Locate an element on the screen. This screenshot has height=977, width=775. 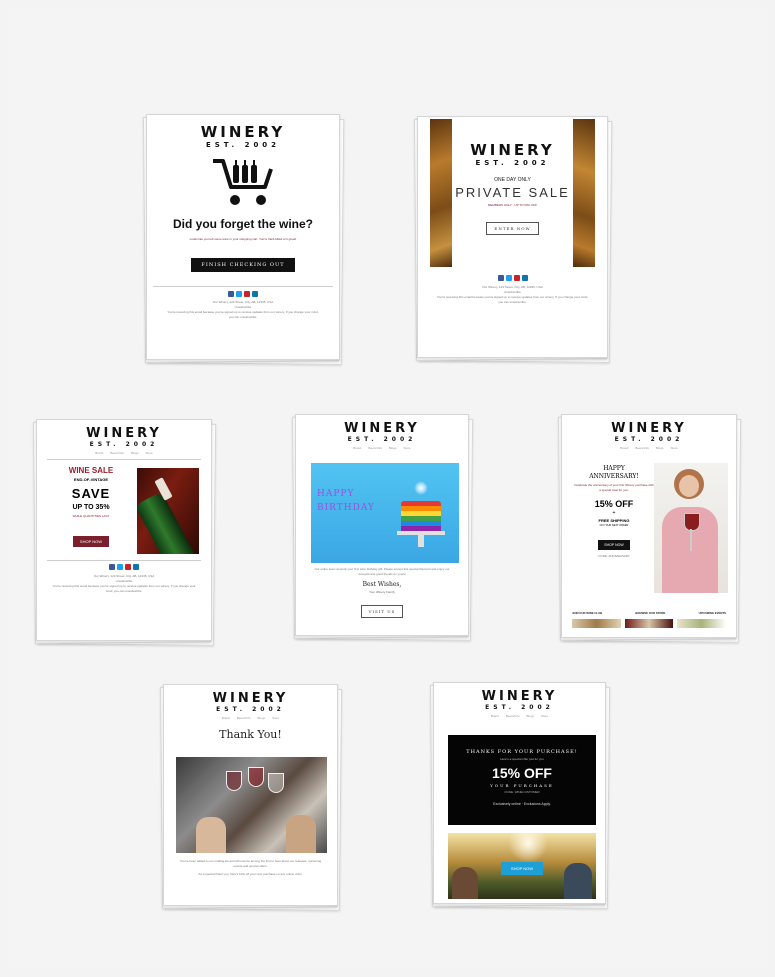
cart-headline: Did you forget the wine? is located at coordinates (243, 224).